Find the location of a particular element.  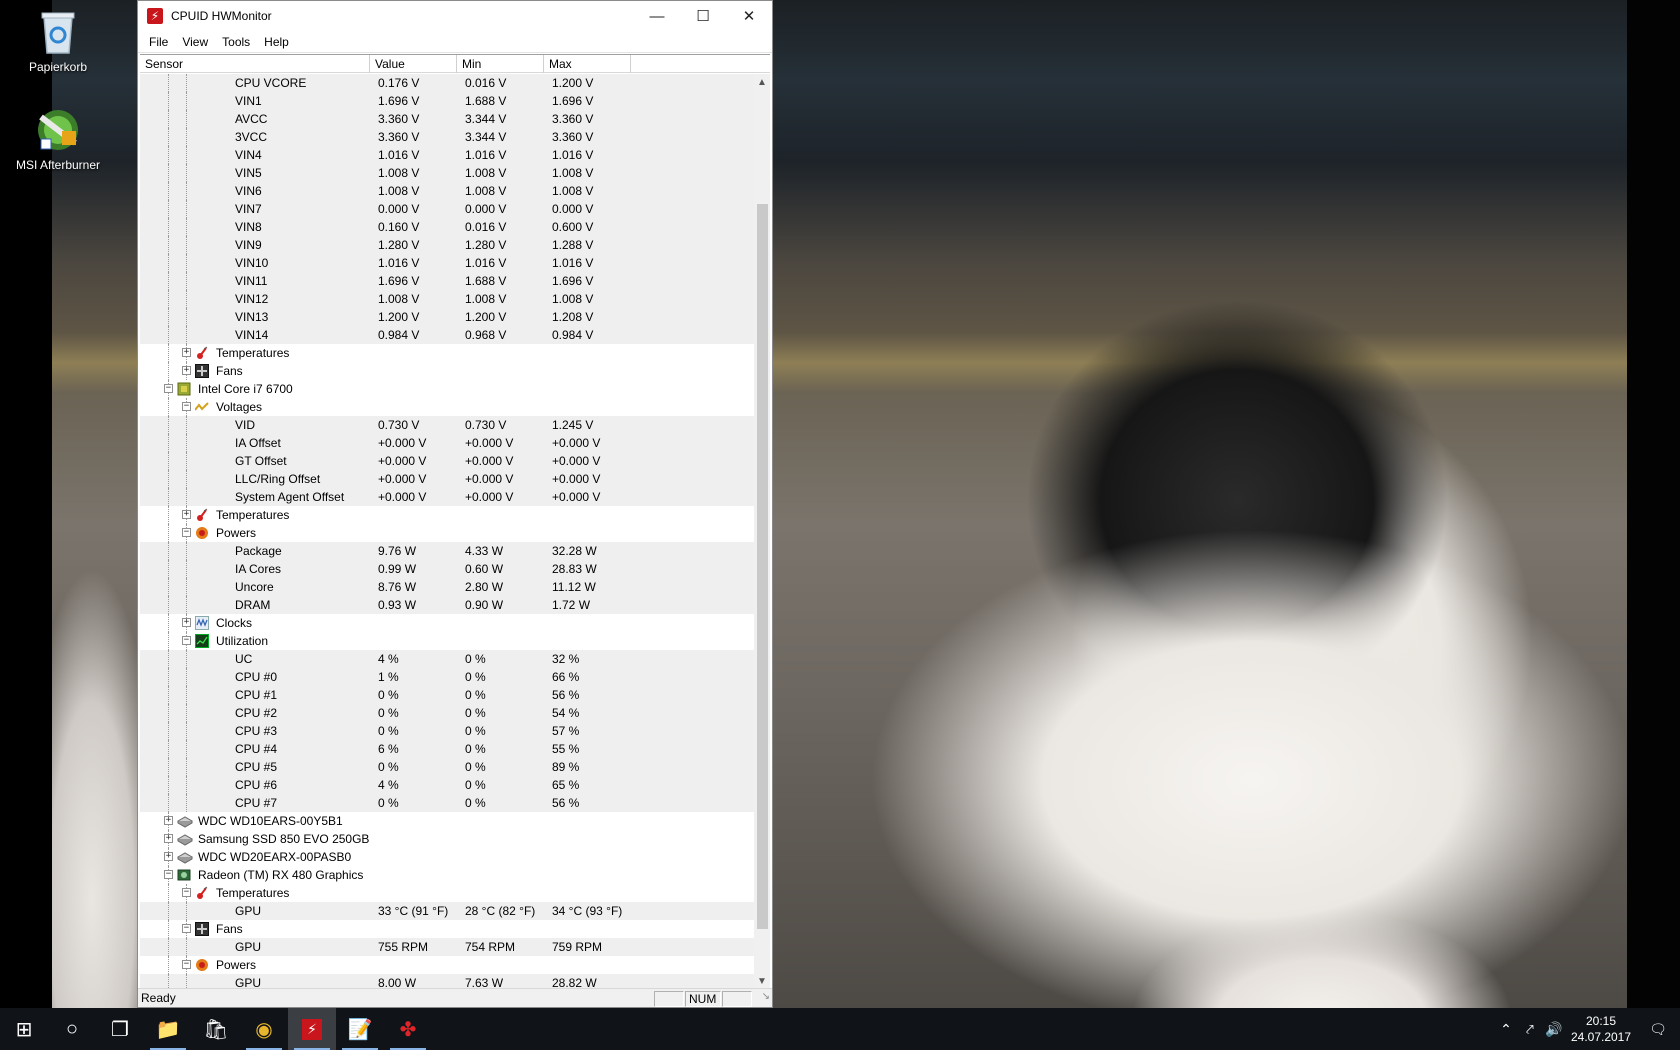

sensor-row-vin5: VIN5 1.008 V 1.008 V 1.008 V is located at coordinates (447, 173).